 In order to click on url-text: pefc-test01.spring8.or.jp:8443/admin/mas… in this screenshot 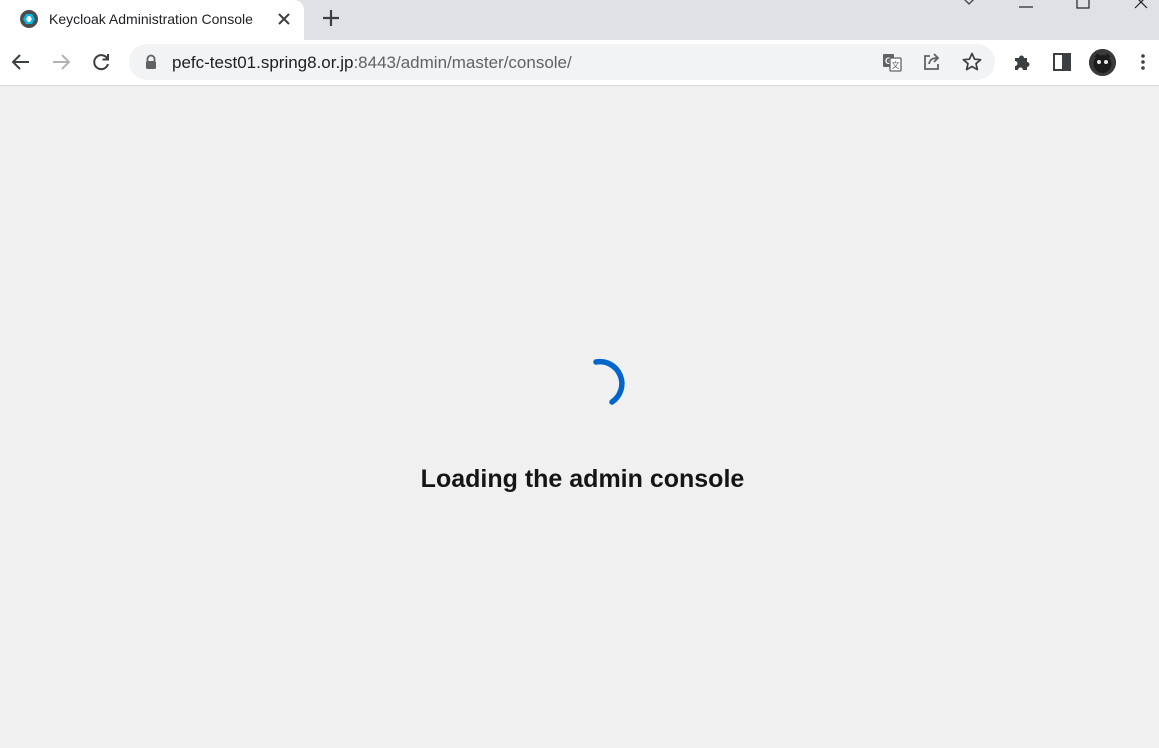, I will do `click(372, 63)`.